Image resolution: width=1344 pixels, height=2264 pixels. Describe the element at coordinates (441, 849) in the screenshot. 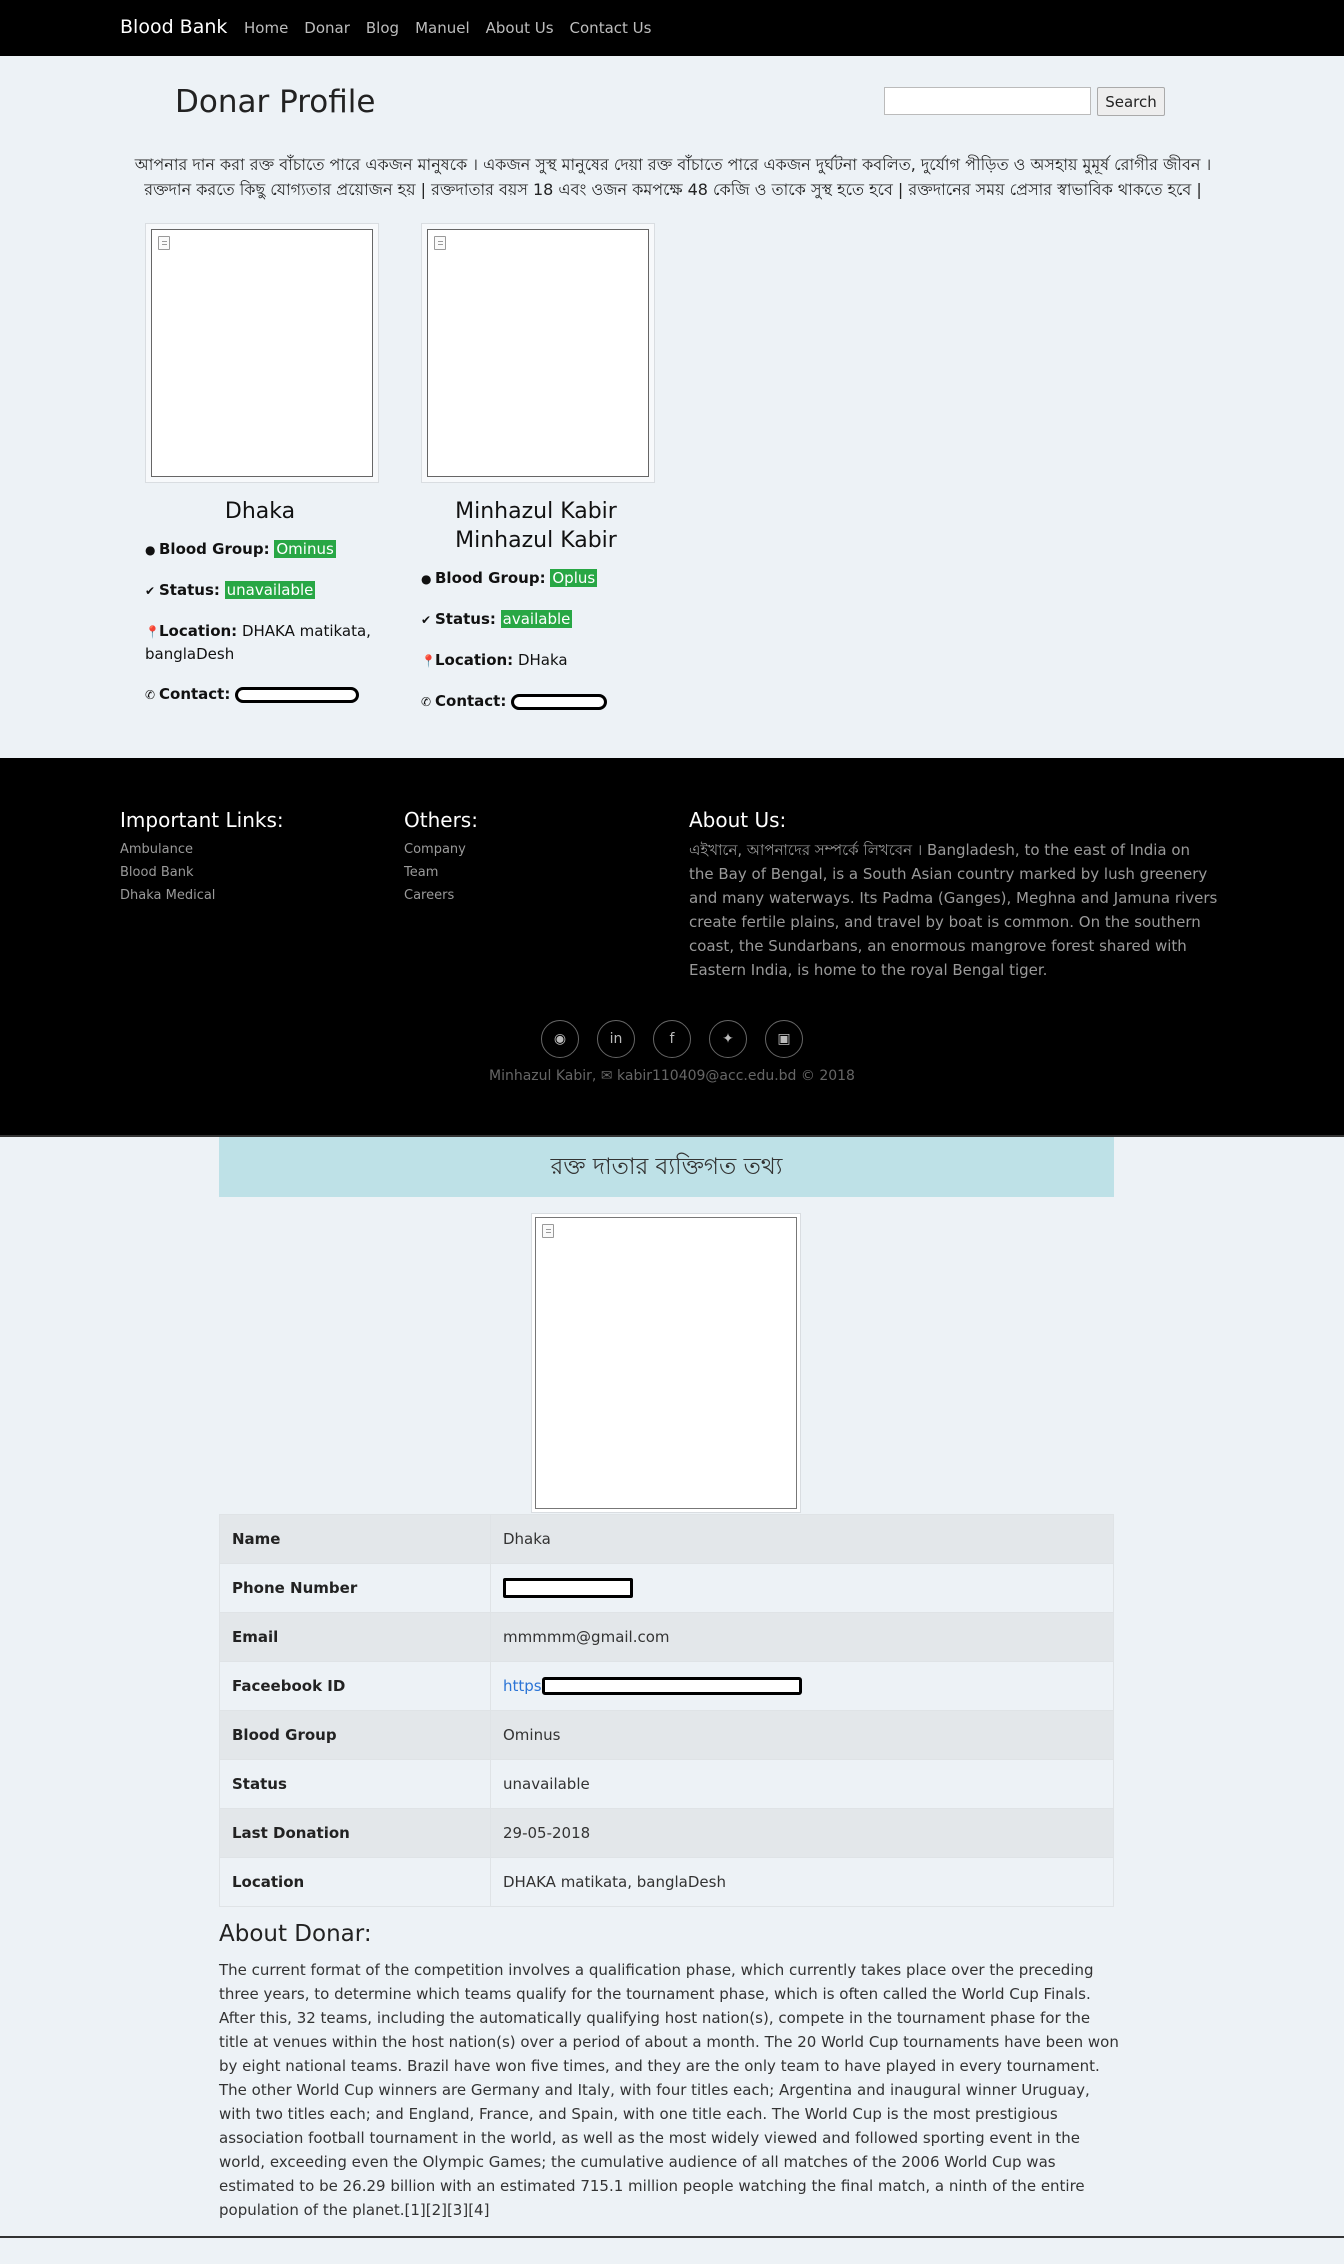

I see `footer-link-company: Company` at that location.